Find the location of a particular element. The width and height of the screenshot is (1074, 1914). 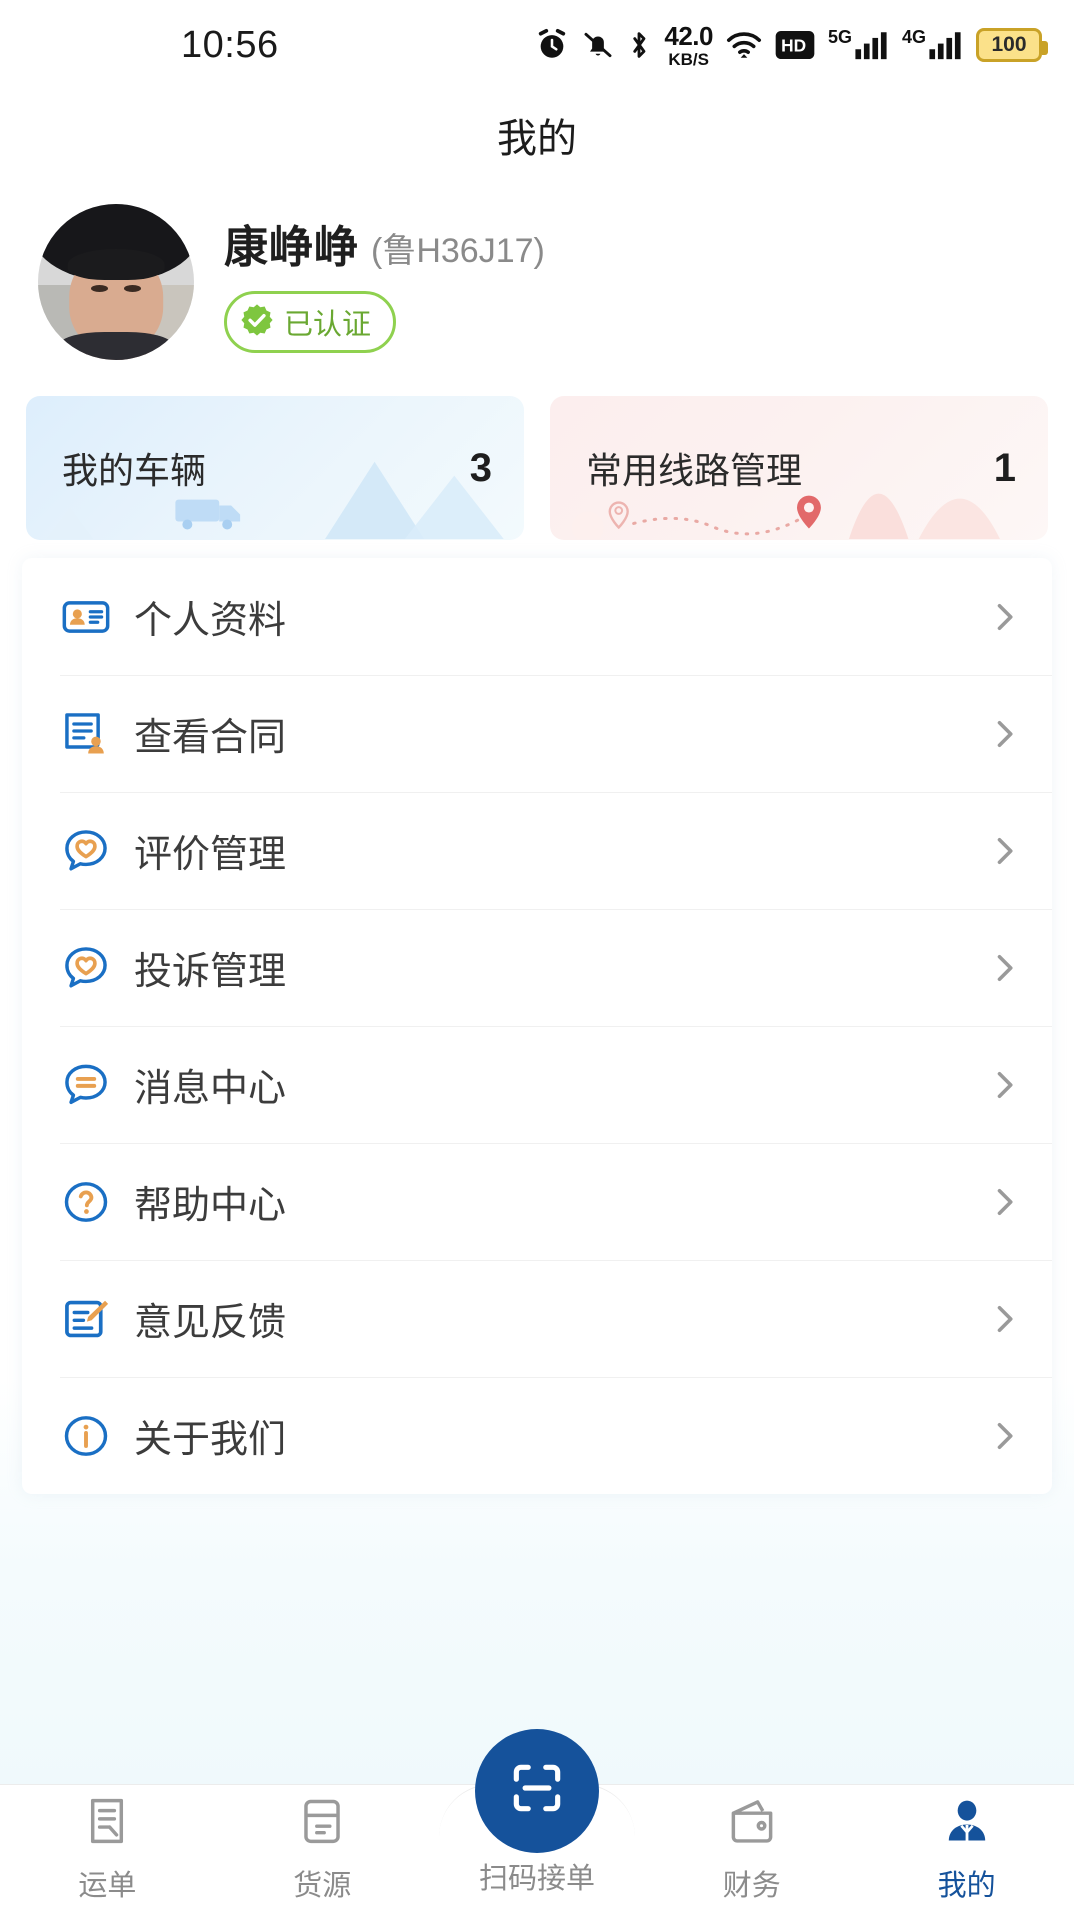

tab-label: 财务 is located at coordinates (751, 1886).